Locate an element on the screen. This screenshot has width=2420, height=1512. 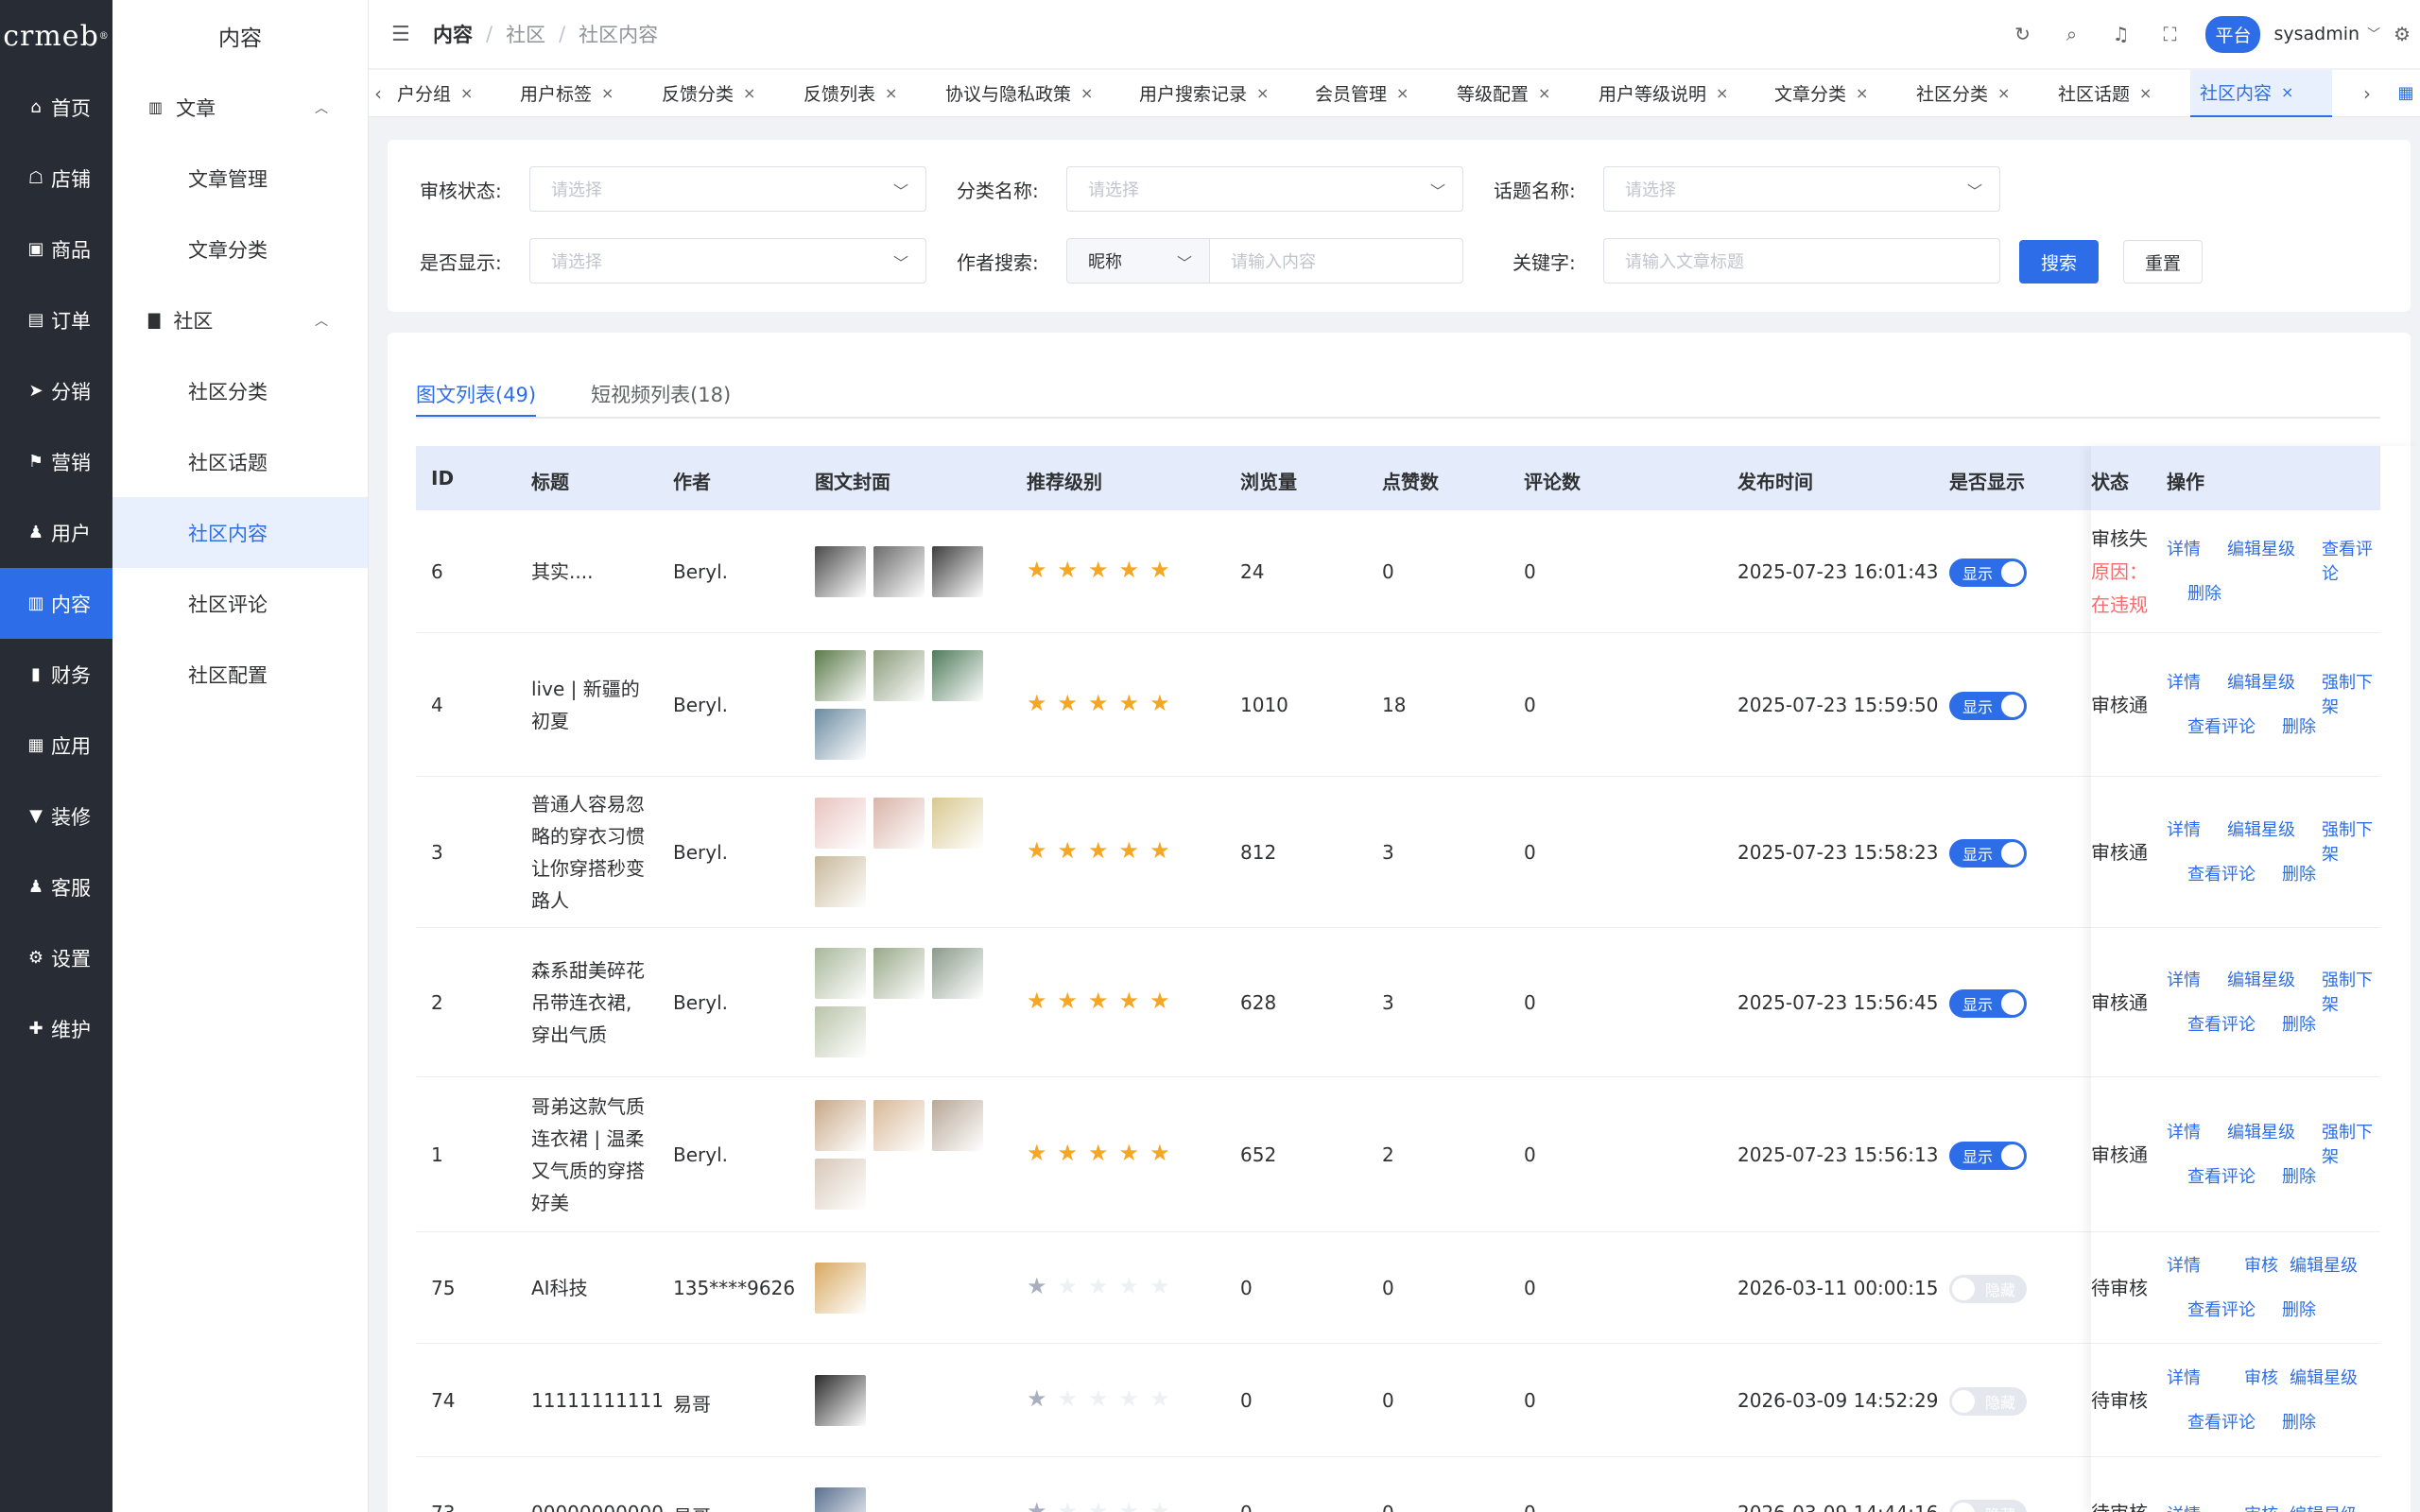
search-icon: ⌕ is located at coordinates (2071, 34).